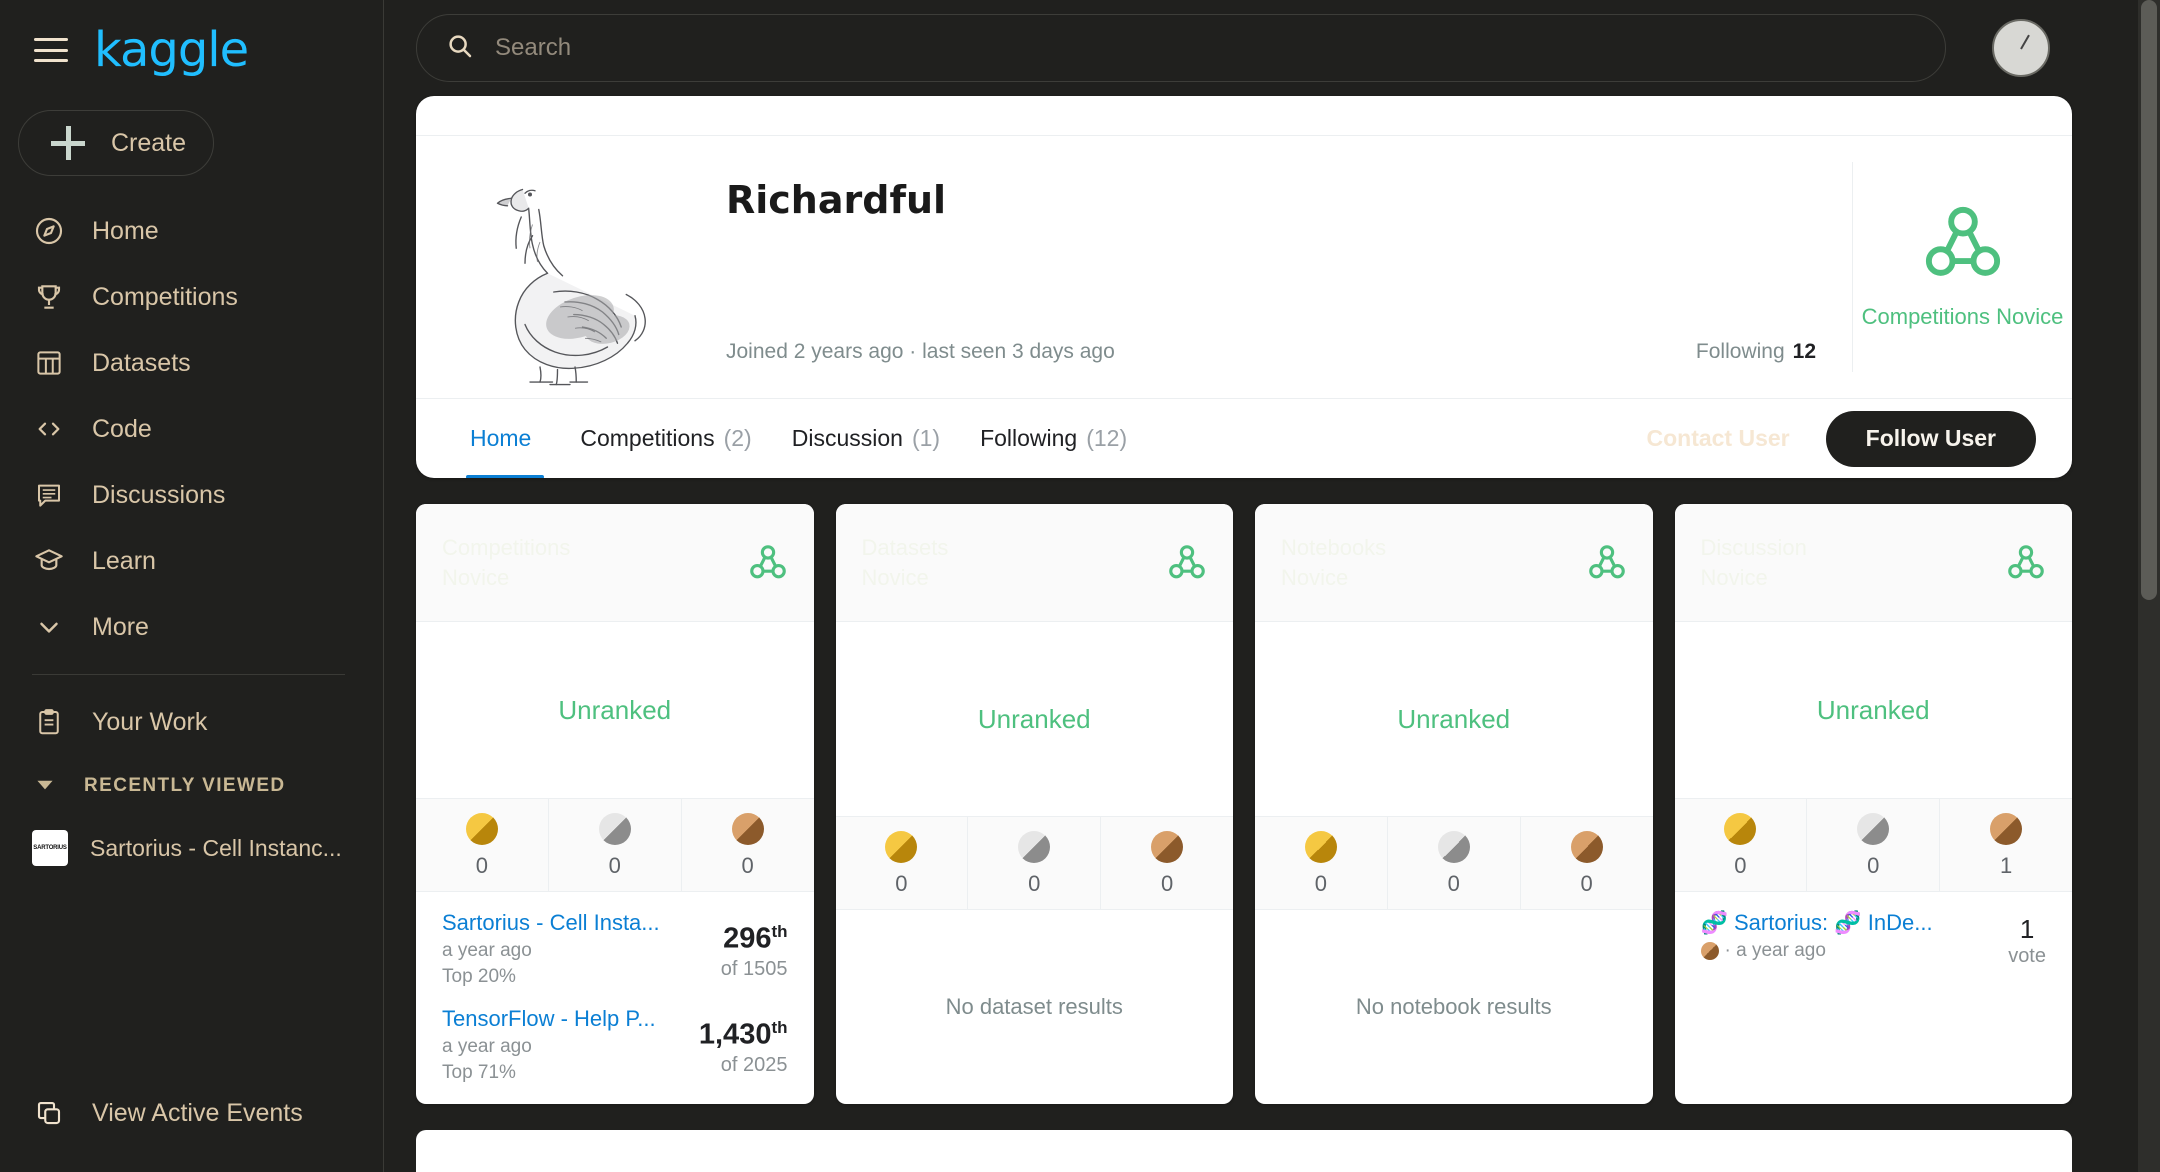  What do you see at coordinates (1930, 438) in the screenshot?
I see `follow-user-button: Follow User` at bounding box center [1930, 438].